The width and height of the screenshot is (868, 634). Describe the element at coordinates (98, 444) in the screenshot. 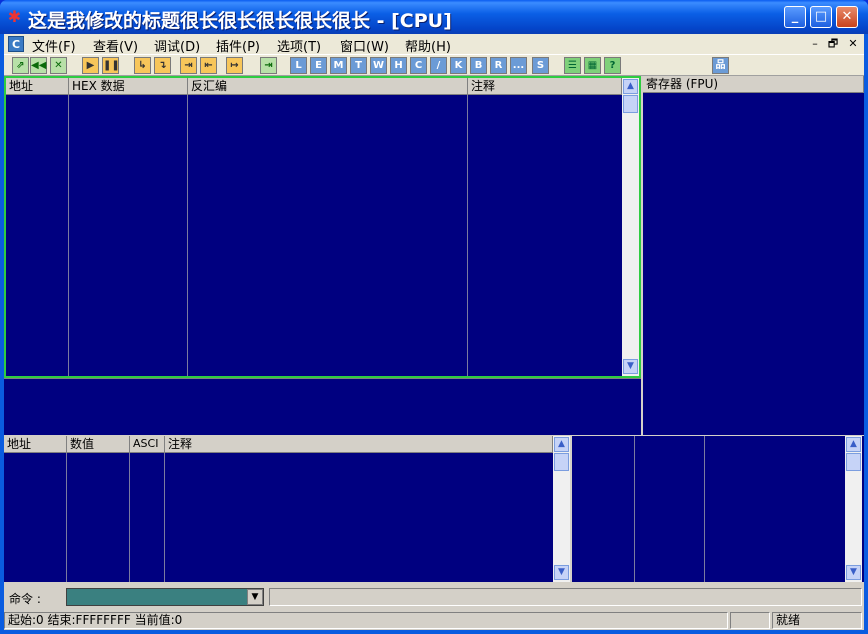

I see `dump-header-value: 数值` at that location.